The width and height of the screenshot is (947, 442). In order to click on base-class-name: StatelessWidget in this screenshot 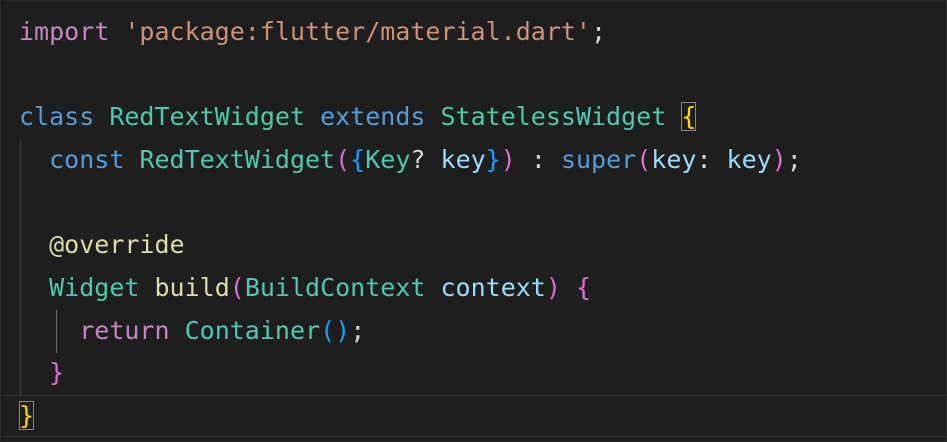, I will do `click(553, 116)`.